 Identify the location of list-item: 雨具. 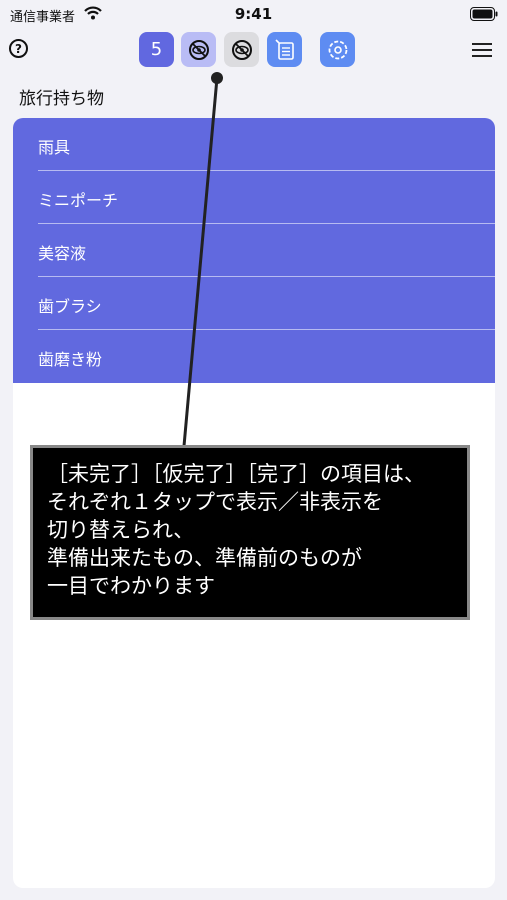
(254, 144).